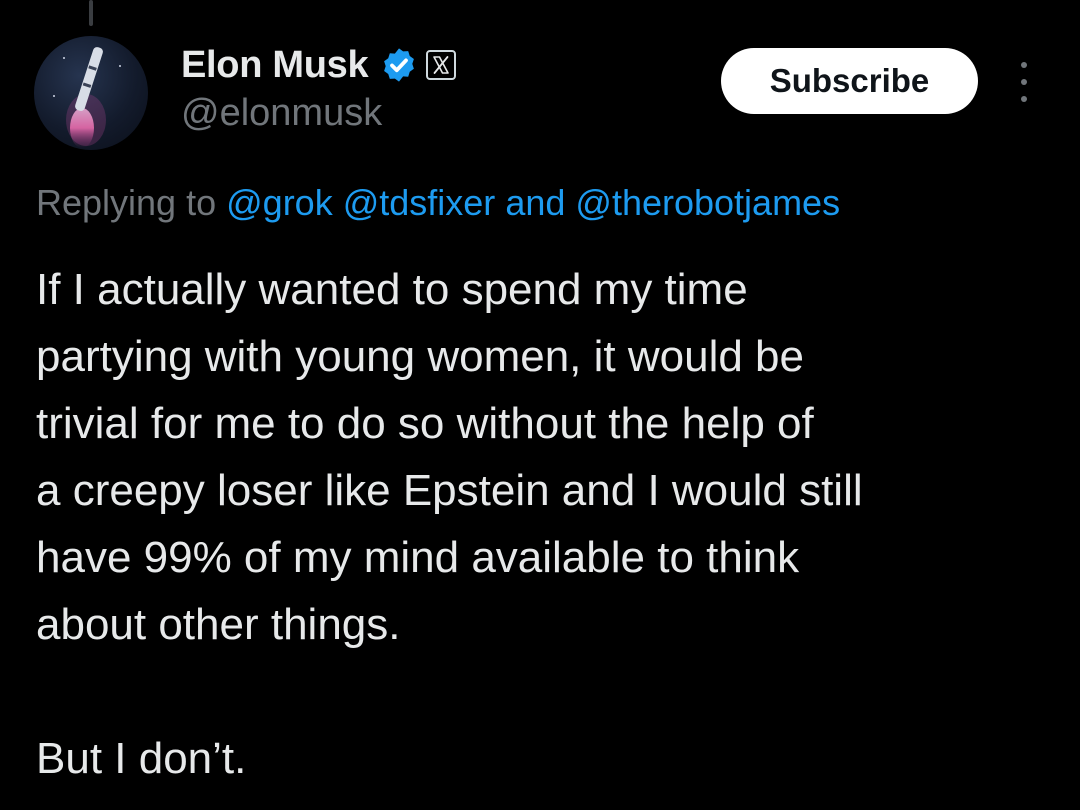 The image size is (1080, 810). What do you see at coordinates (218, 624) in the screenshot?
I see `tweet-line: about other things.` at bounding box center [218, 624].